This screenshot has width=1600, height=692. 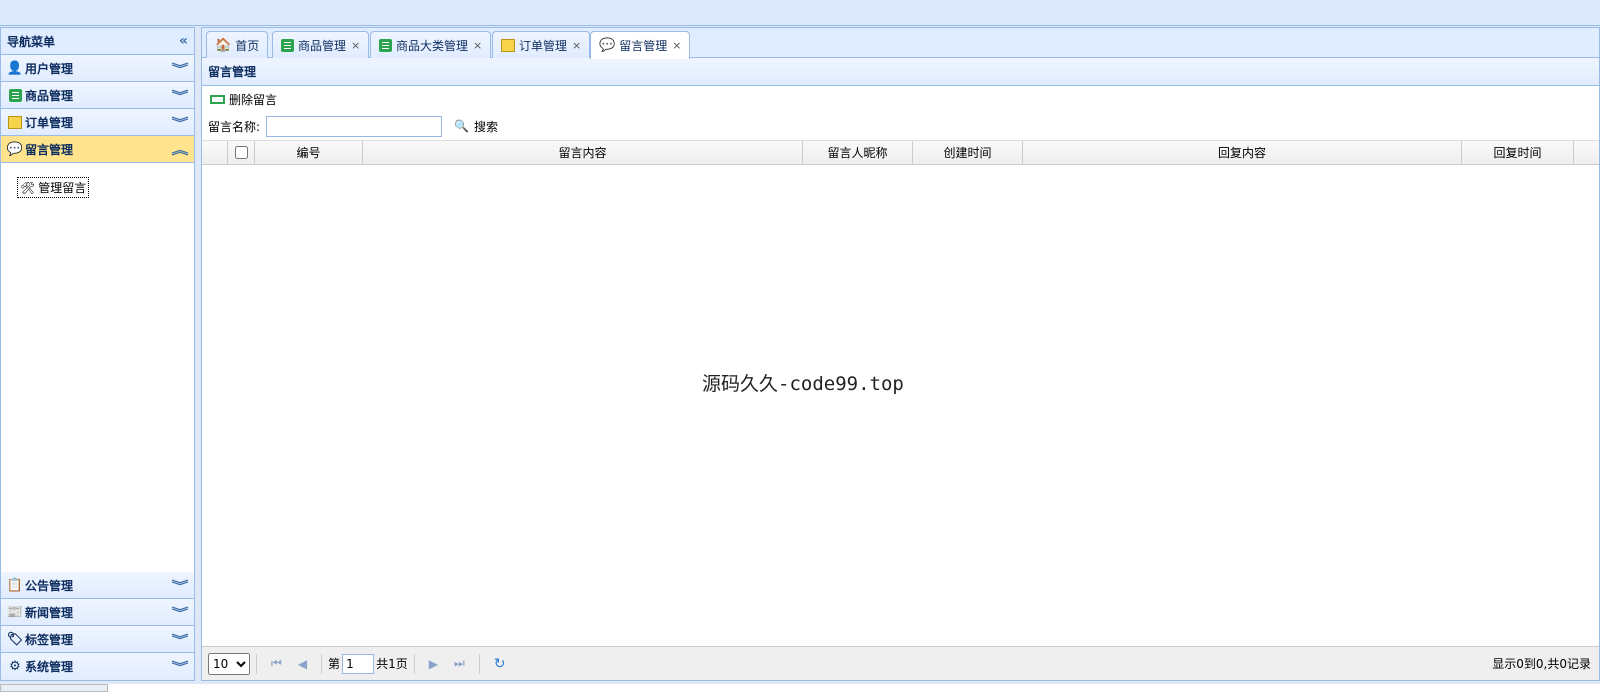 I want to click on tab-label: 订单管理, so click(x=543, y=45).